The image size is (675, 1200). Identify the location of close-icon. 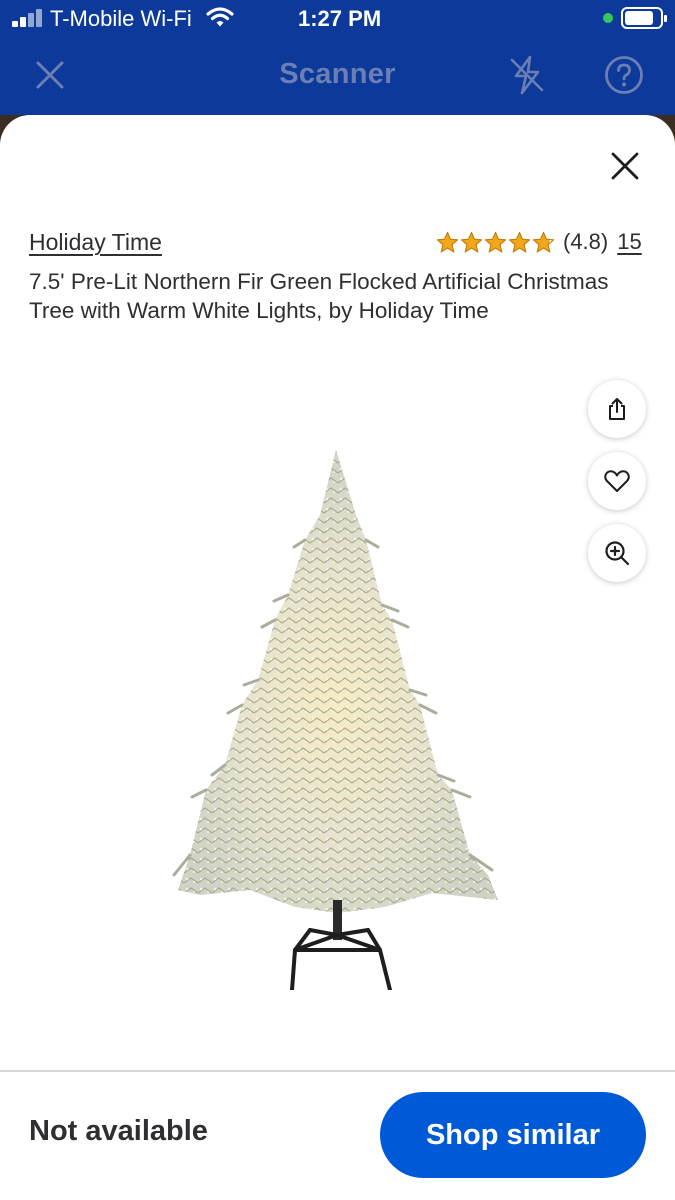
(625, 166).